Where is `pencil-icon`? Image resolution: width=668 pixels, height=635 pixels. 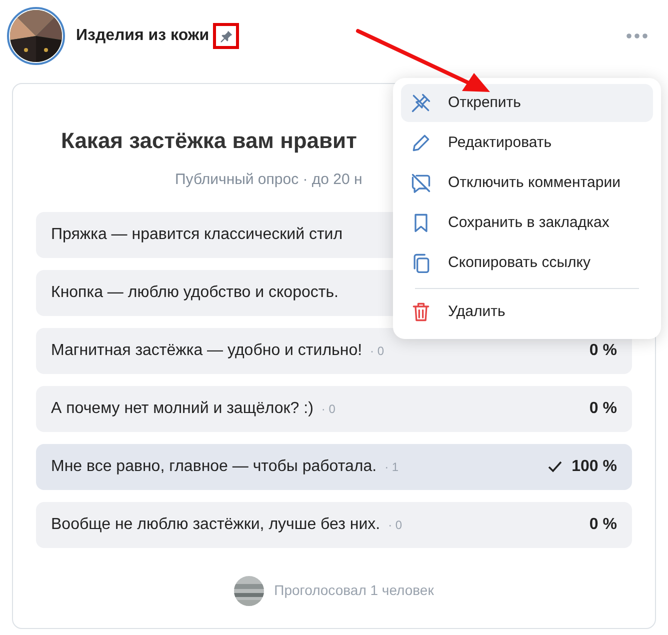 pencil-icon is located at coordinates (421, 143).